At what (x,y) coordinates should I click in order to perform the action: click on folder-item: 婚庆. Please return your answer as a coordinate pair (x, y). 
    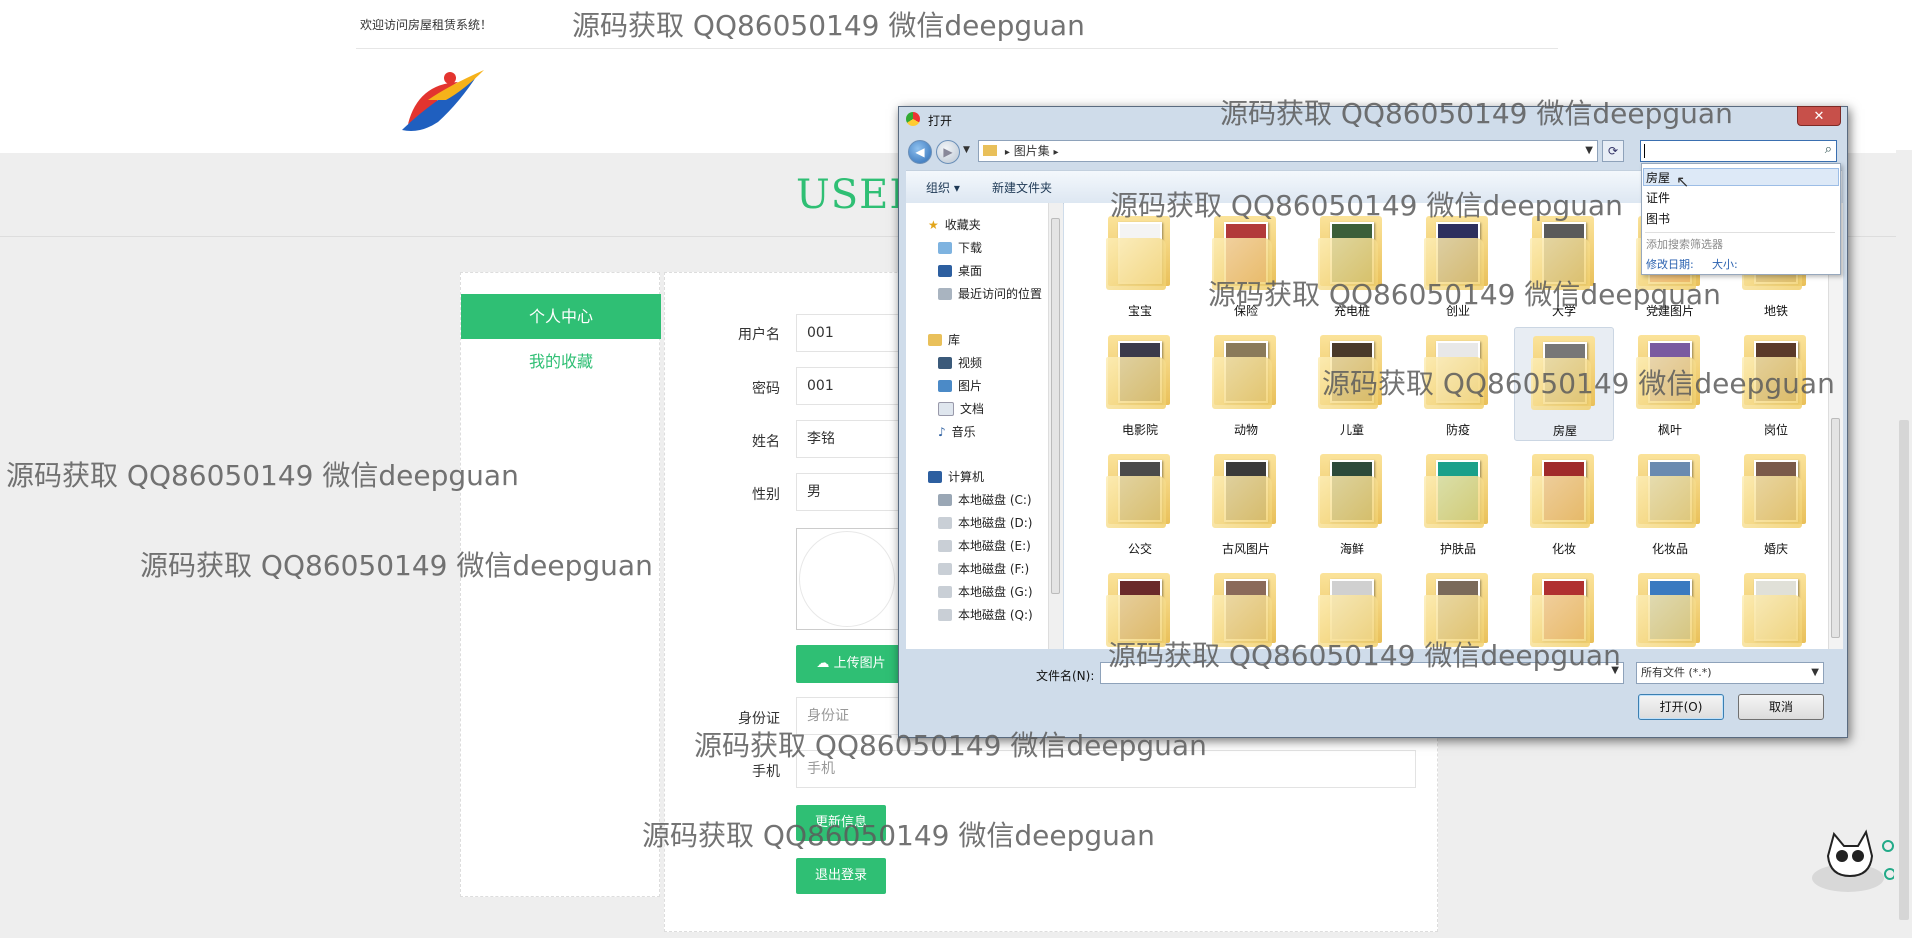
    Looking at the image, I should click on (1776, 503).